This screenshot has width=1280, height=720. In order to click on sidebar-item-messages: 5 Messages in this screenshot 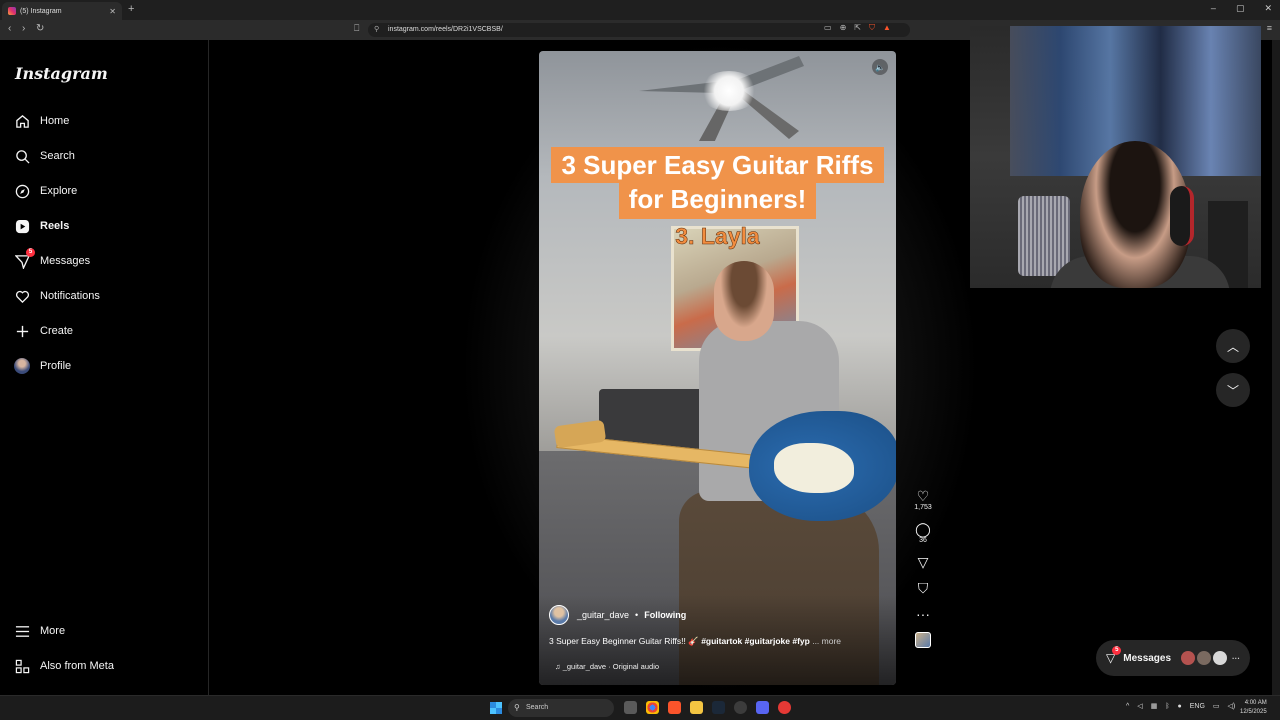, I will do `click(52, 259)`.